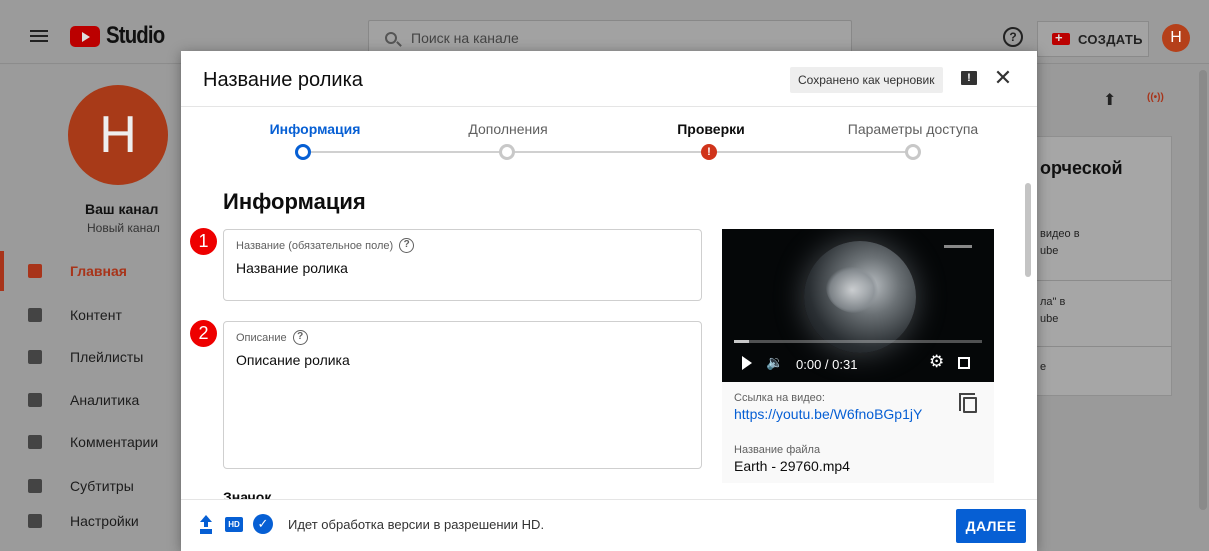 Image resolution: width=1209 pixels, height=551 pixels. What do you see at coordinates (135, 35) in the screenshot?
I see `logo-text: Studio` at bounding box center [135, 35].